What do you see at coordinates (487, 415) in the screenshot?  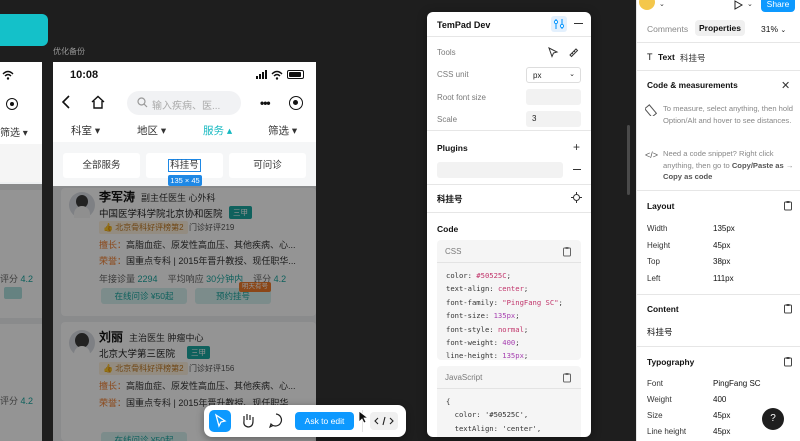 I see `js-code-line: color: '#50525C',` at bounding box center [487, 415].